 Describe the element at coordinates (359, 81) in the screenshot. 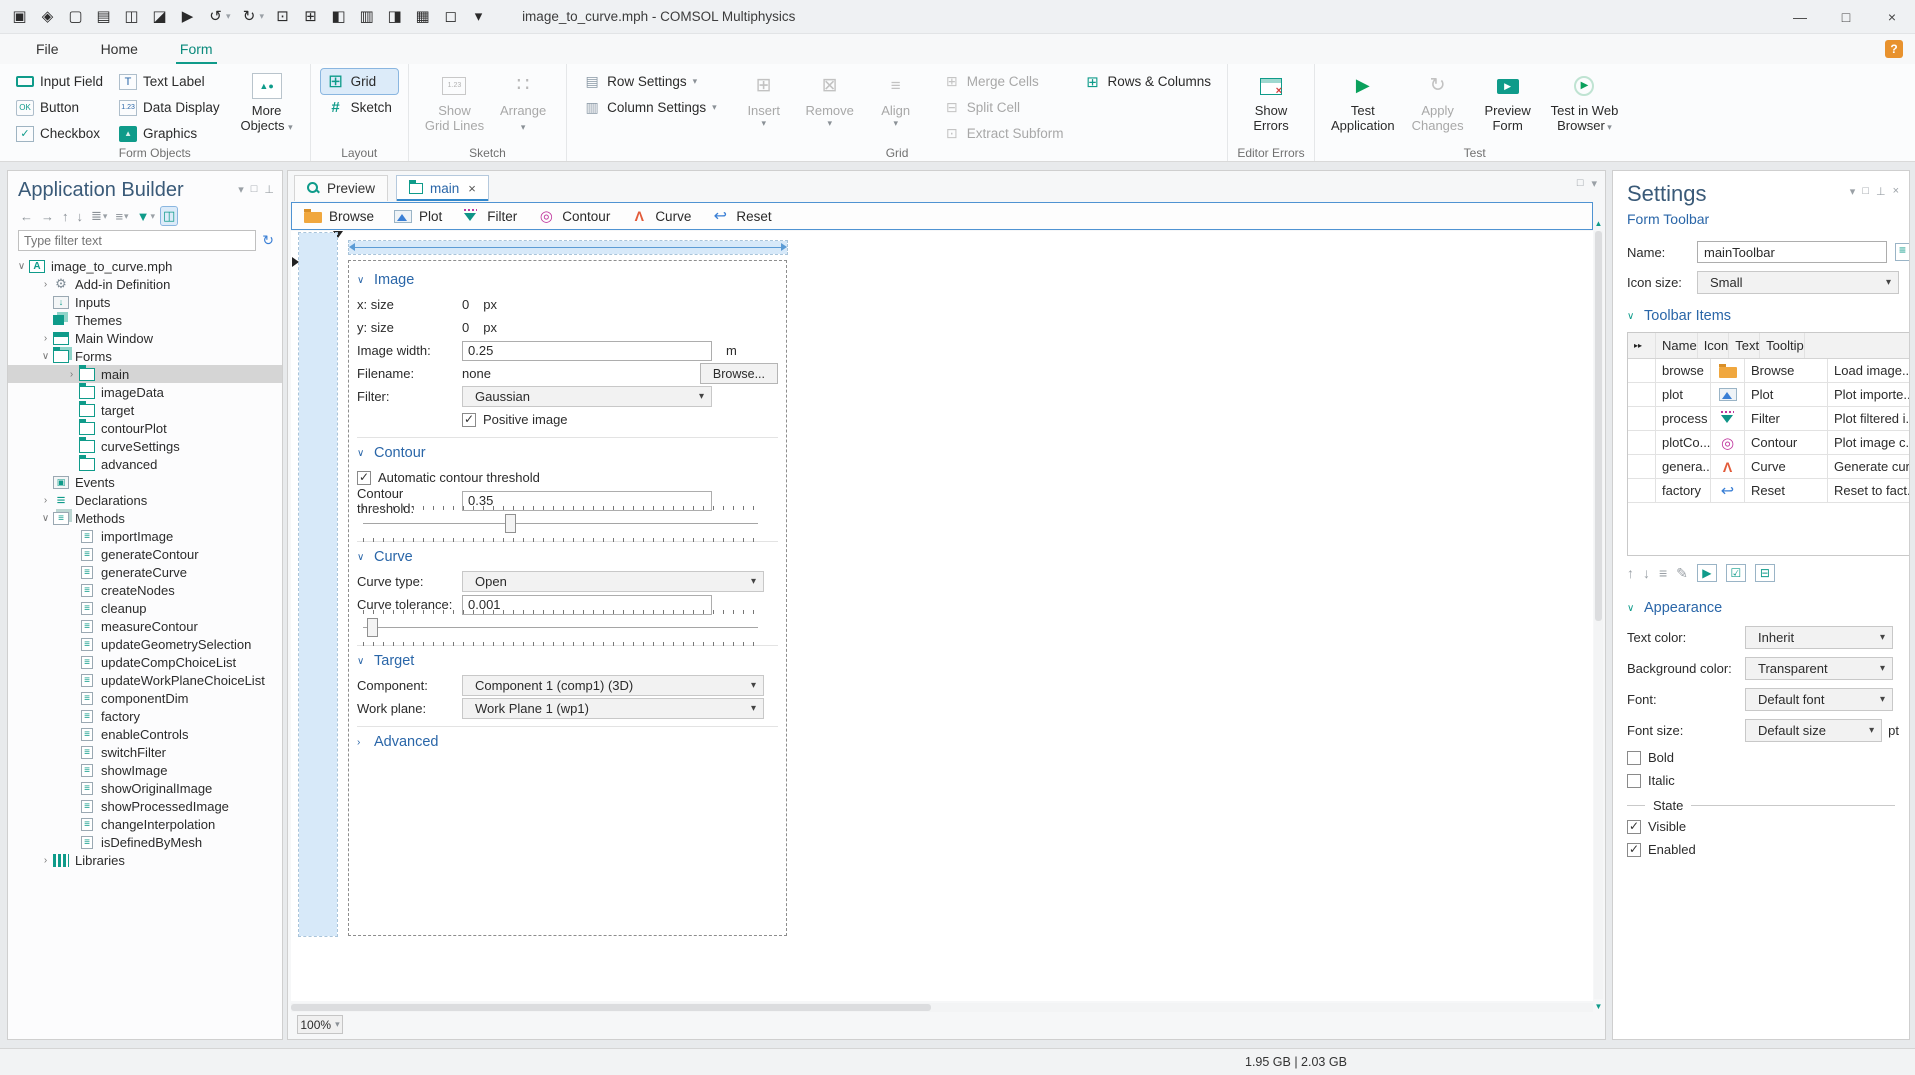

I see `ribbon-button: Grid` at that location.